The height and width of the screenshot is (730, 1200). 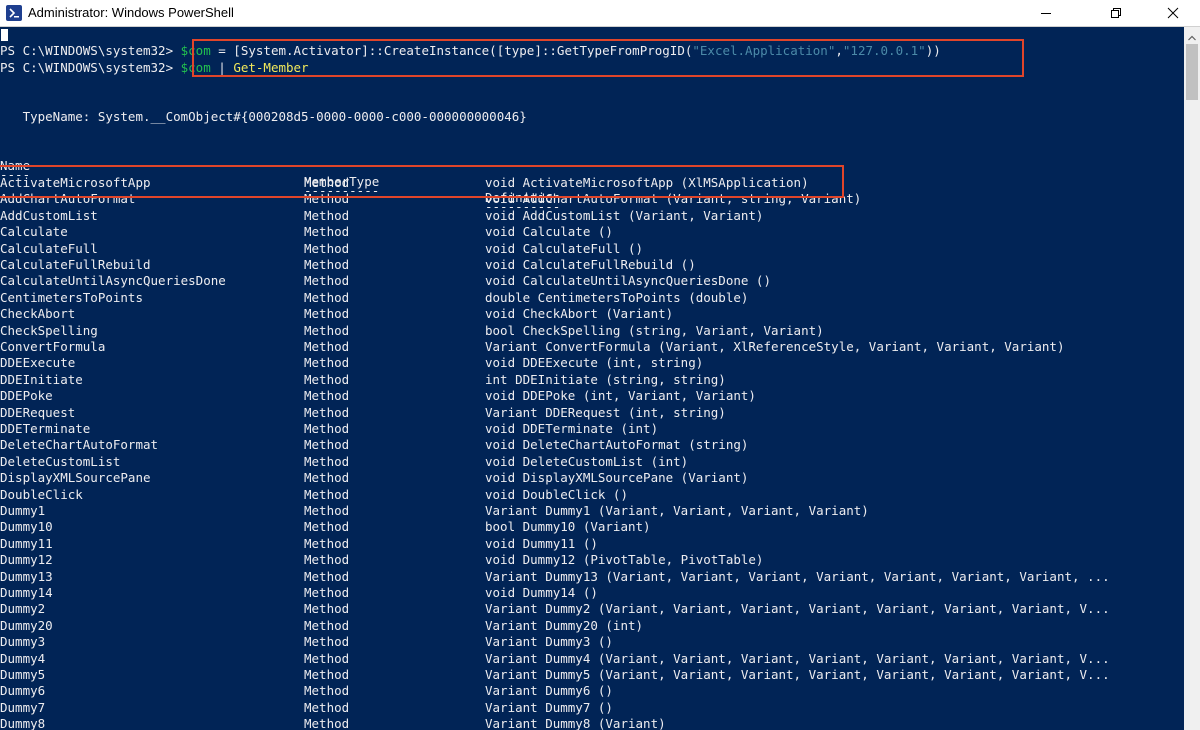 I want to click on close-icon, so click(x=1173, y=13).